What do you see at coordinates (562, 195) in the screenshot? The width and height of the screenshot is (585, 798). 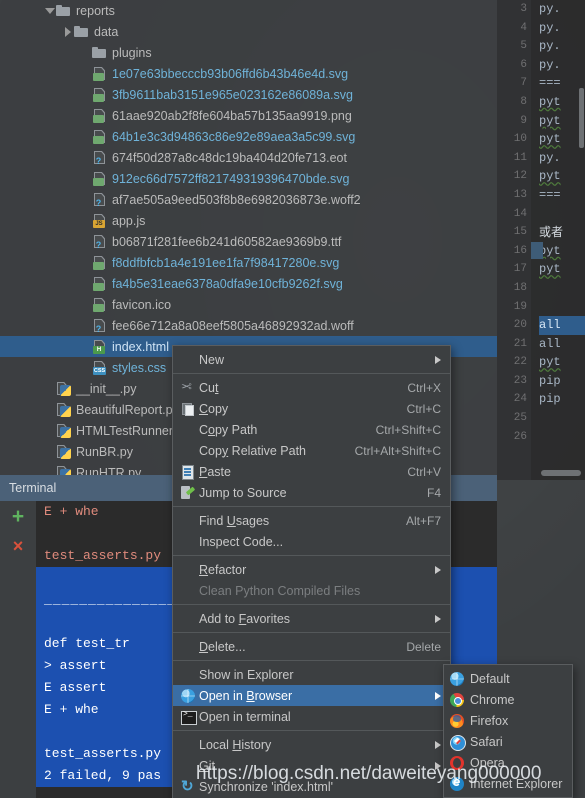 I see `code-line: ===` at bounding box center [562, 195].